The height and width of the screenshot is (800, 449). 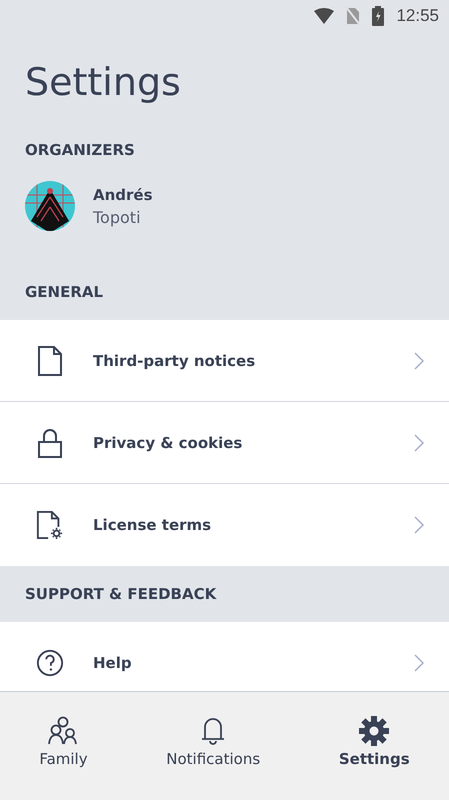 I want to click on section-heading: ORGANIZERS, so click(x=80, y=150).